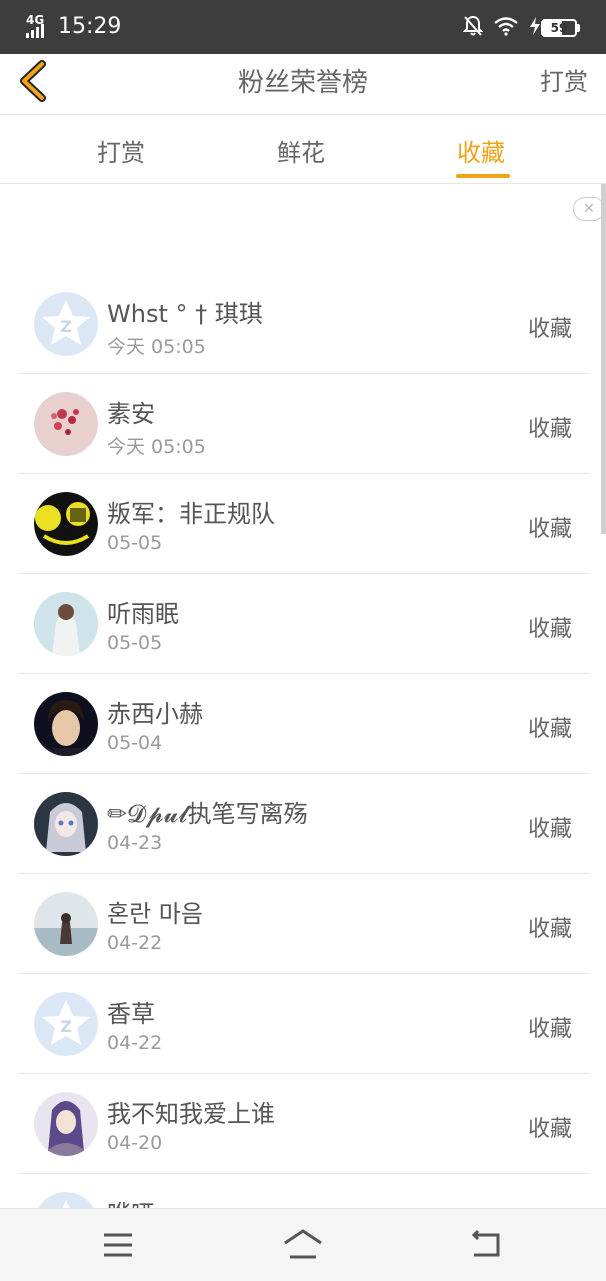 This screenshot has height=1281, width=606. Describe the element at coordinates (185, 314) in the screenshot. I see `fan-name: Whst ° † 琪琪` at that location.